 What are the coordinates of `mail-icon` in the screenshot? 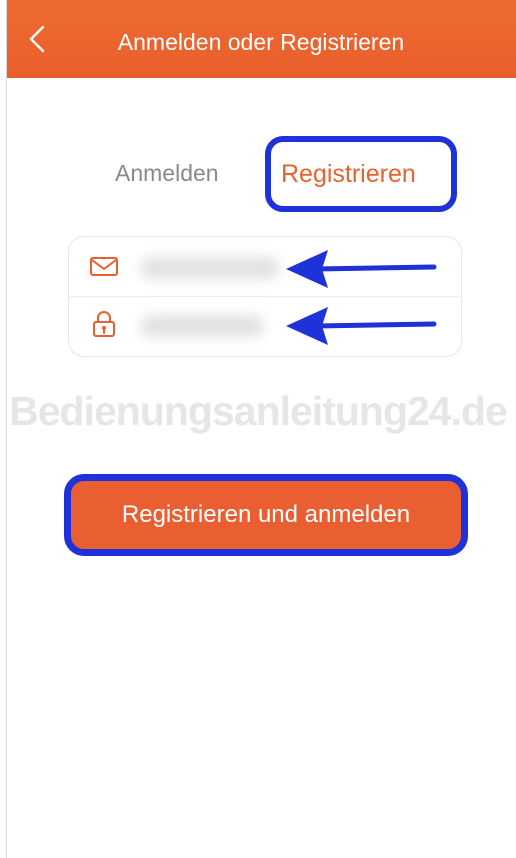 It's located at (104, 266).